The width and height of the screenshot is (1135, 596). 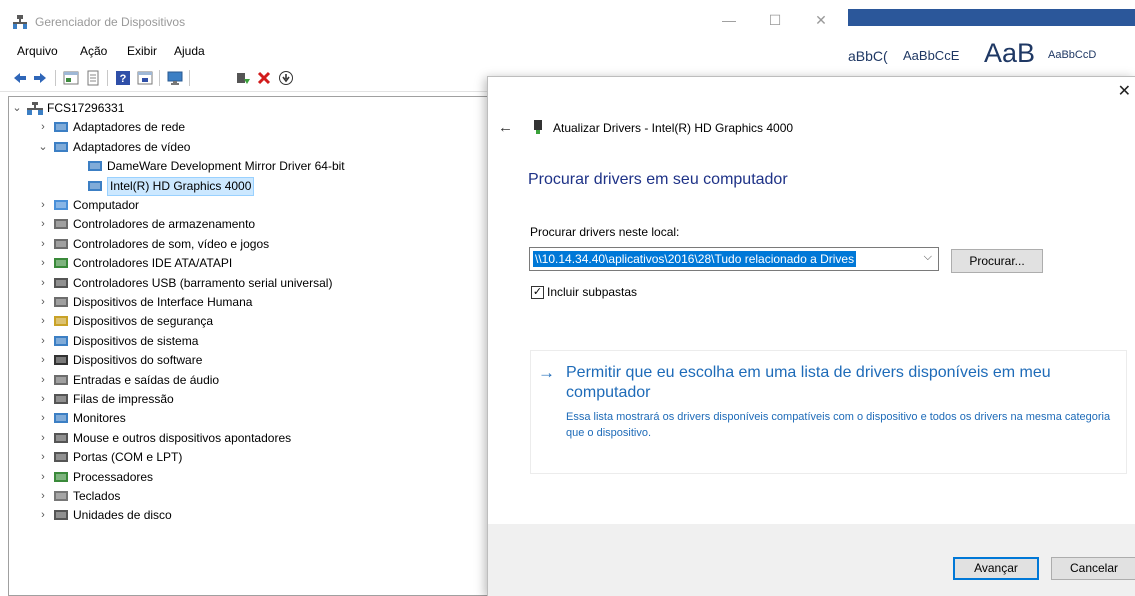 I want to click on tree-device: Intel(R) HD Graphics 4000, so click(x=271, y=186).